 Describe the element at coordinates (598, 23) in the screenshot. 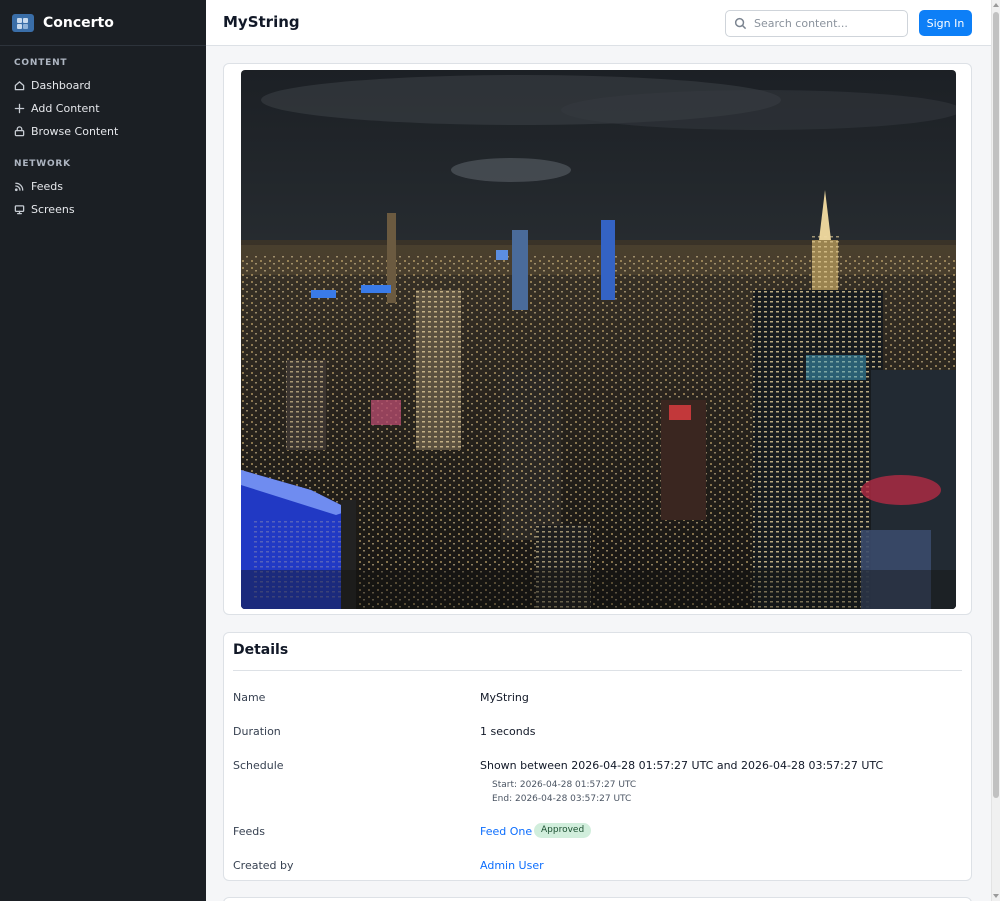

I see `top-bar: MyString Sign In` at that location.